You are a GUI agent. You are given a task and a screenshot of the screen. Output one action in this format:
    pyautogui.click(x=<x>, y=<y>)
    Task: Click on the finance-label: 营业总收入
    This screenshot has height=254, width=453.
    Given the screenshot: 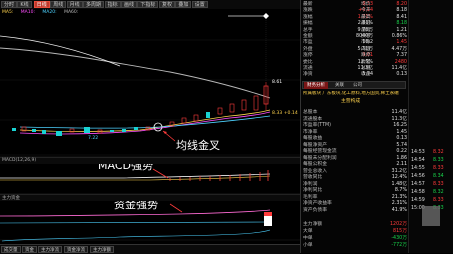 What is the action you would take?
    pyautogui.click(x=315, y=171)
    